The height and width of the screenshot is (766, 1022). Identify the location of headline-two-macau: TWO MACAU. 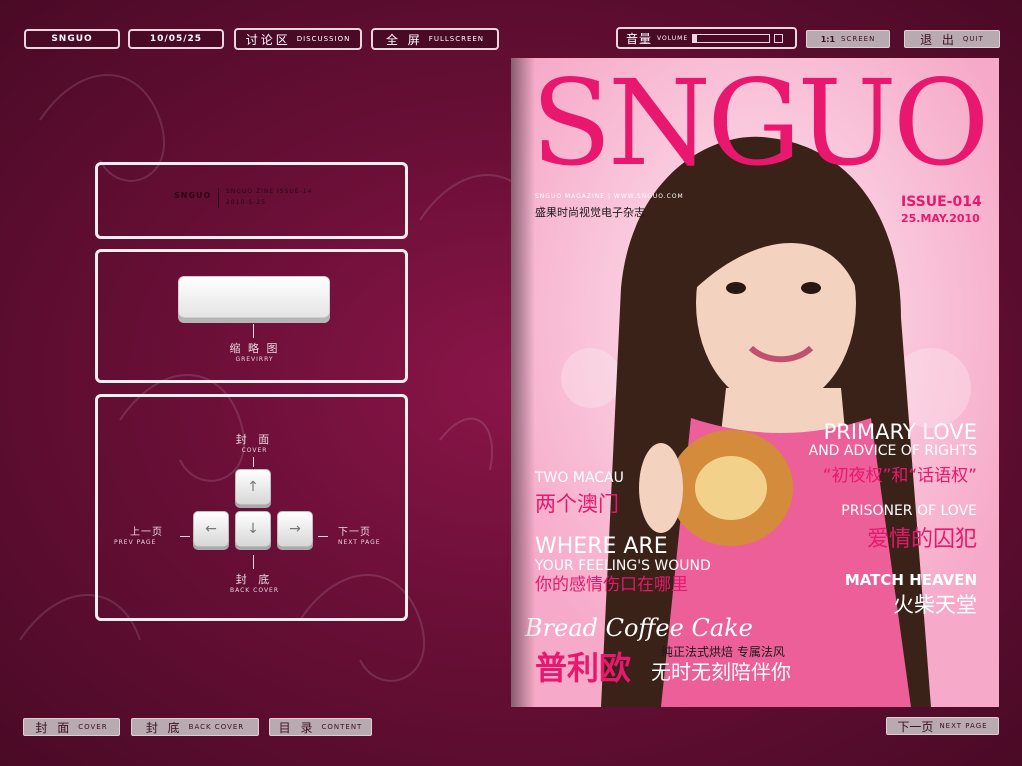
(579, 478).